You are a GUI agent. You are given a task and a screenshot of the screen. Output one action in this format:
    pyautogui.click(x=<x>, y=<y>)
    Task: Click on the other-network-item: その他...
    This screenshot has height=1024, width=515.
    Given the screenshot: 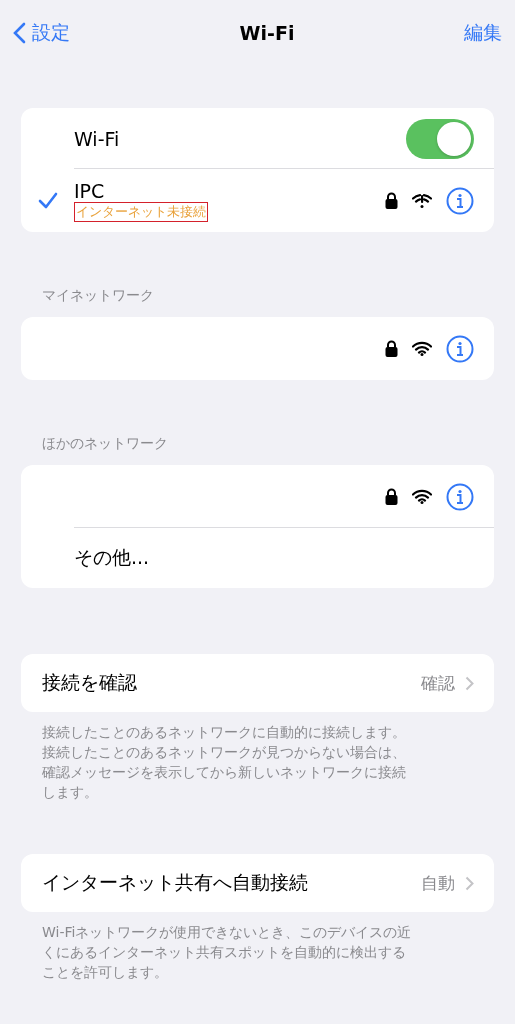 What is the action you would take?
    pyautogui.click(x=274, y=558)
    